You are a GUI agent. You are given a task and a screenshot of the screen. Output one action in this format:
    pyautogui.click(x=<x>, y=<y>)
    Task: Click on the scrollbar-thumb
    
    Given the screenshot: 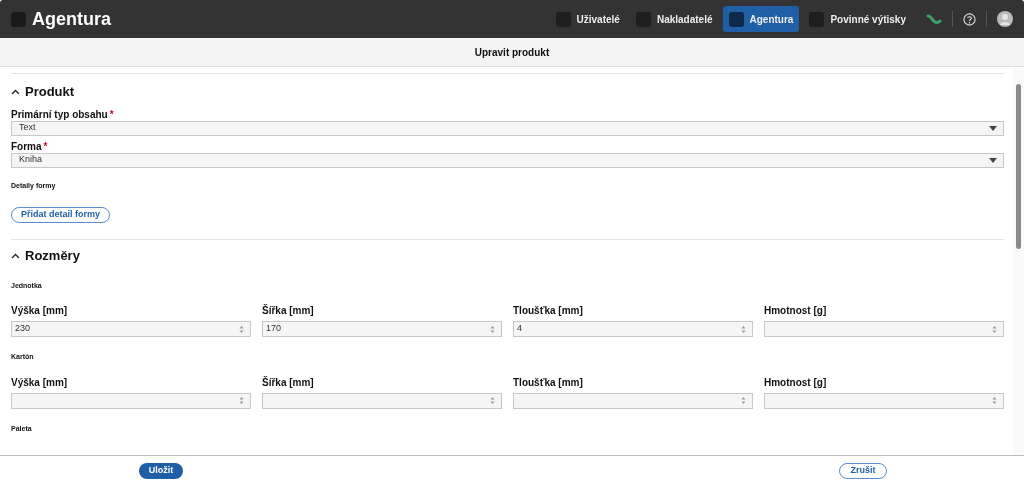 What is the action you would take?
    pyautogui.click(x=1018, y=166)
    